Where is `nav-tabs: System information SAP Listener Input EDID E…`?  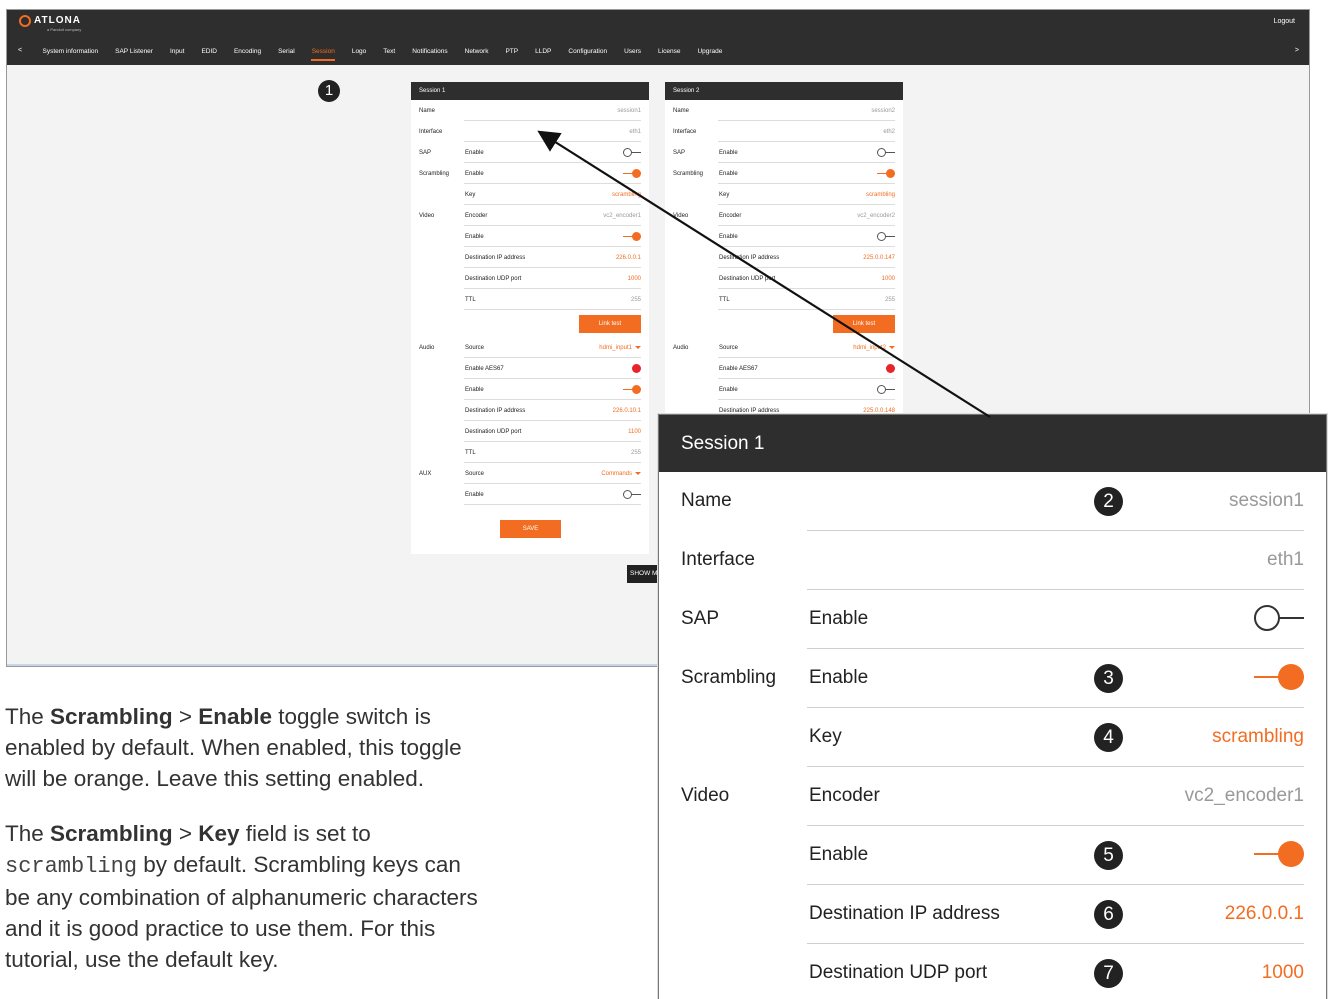
nav-tabs: System information SAP Listener Input EDID E… is located at coordinates (382, 53).